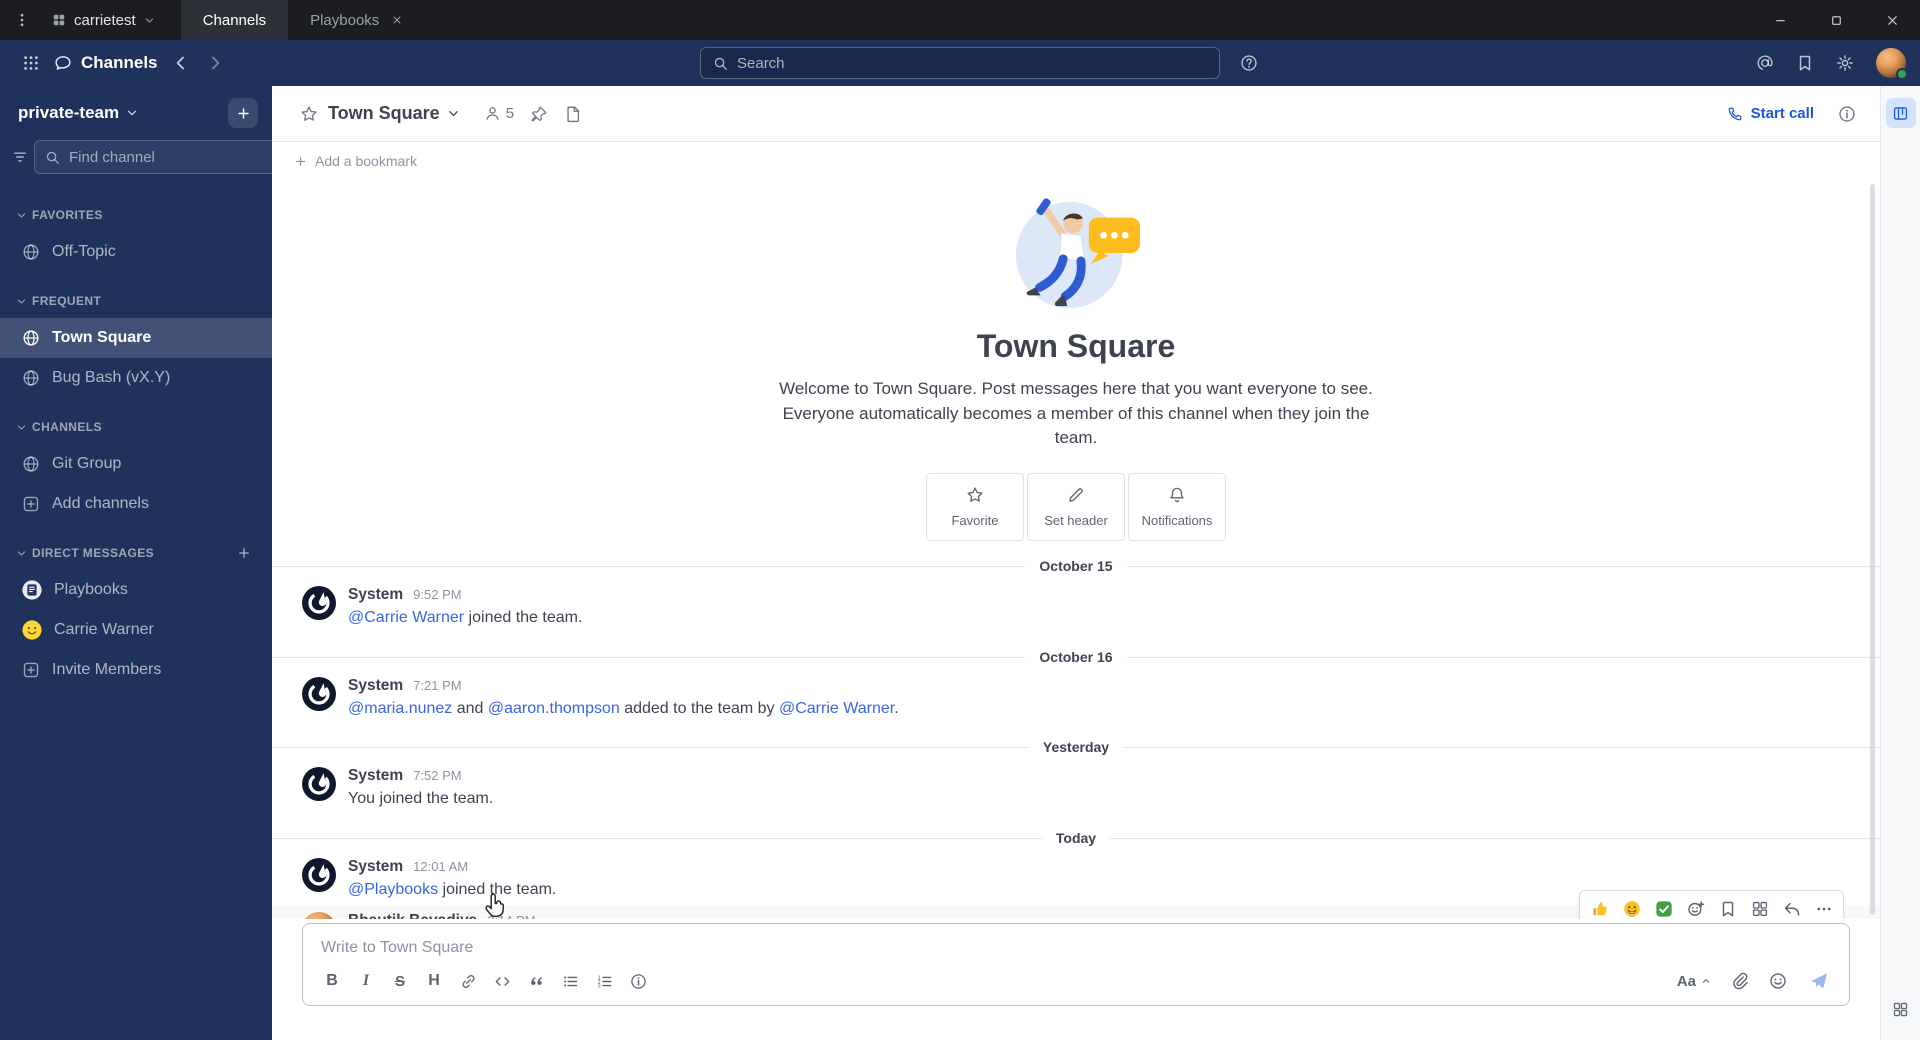 The width and height of the screenshot is (1920, 1040). What do you see at coordinates (1892, 64) in the screenshot?
I see `profile-avatar` at bounding box center [1892, 64].